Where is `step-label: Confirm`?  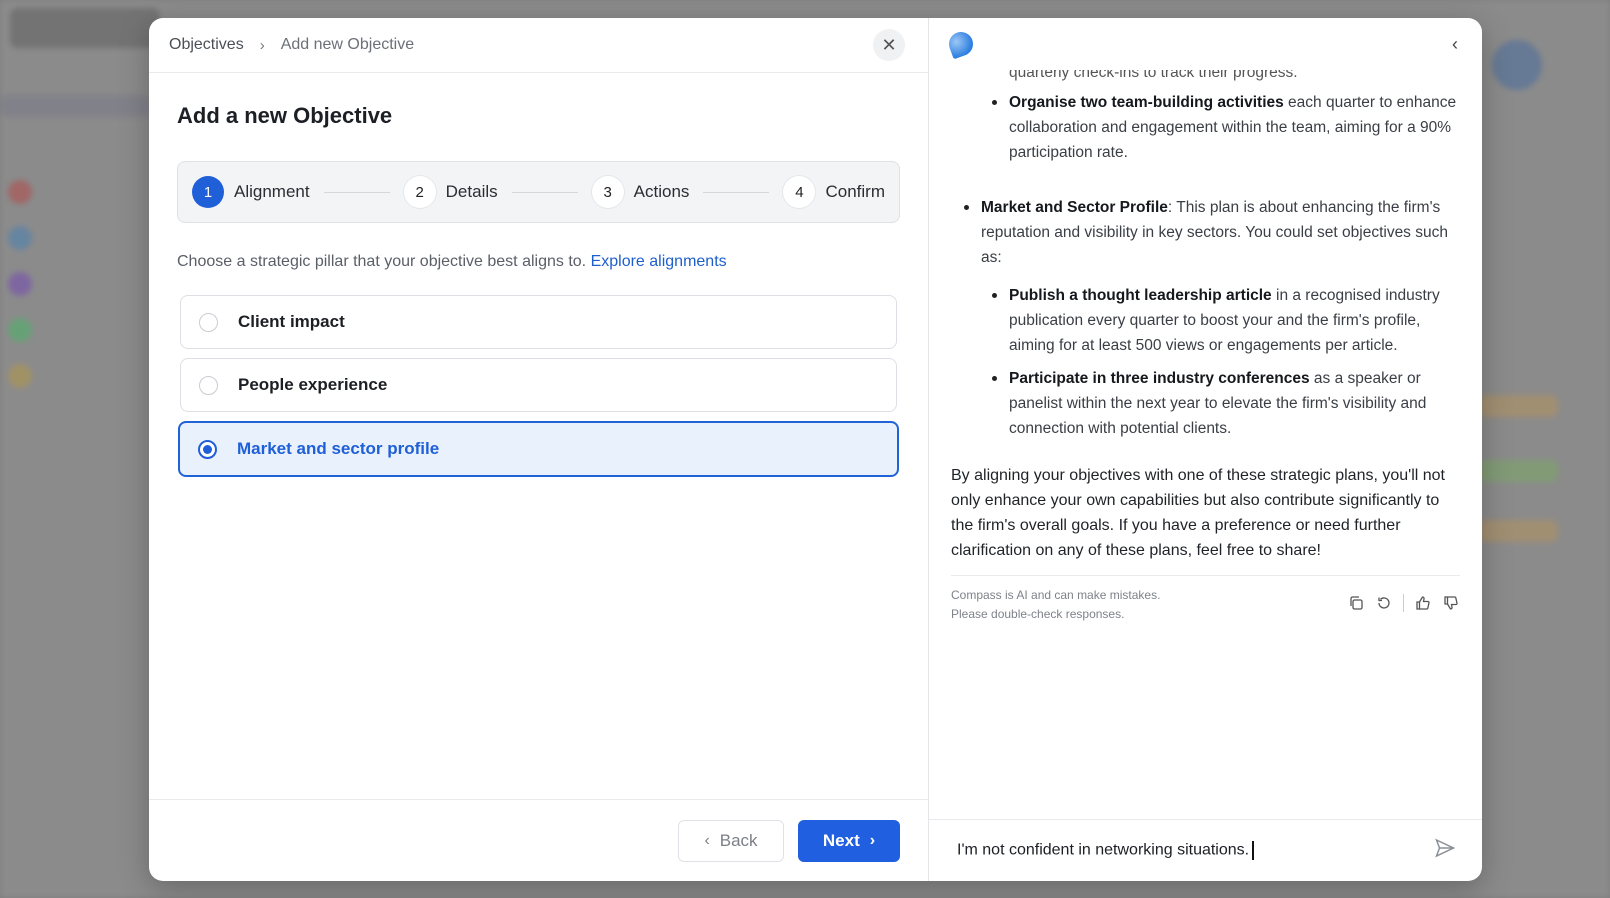
step-label: Confirm is located at coordinates (855, 191).